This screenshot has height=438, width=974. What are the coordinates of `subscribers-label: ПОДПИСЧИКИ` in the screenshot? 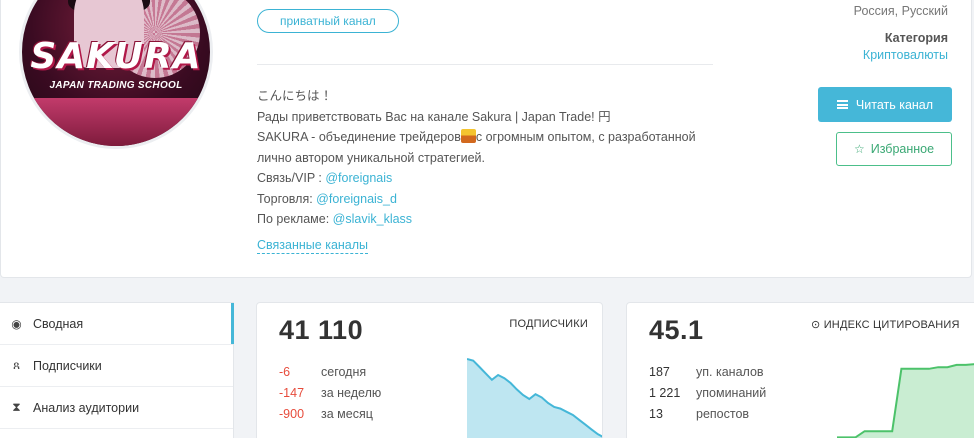 It's located at (548, 324).